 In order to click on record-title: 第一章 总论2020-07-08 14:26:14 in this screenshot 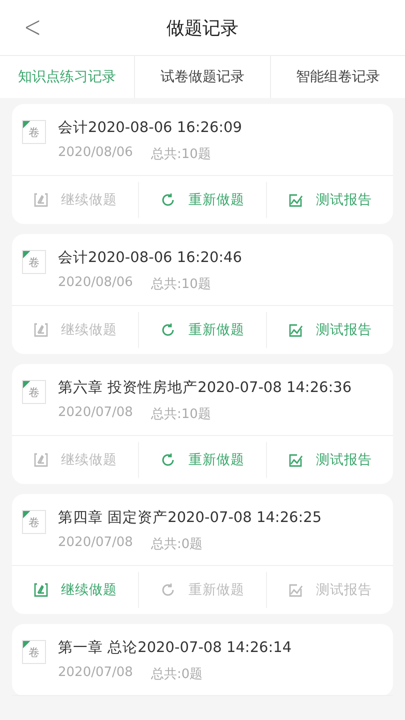, I will do `click(175, 647)`.